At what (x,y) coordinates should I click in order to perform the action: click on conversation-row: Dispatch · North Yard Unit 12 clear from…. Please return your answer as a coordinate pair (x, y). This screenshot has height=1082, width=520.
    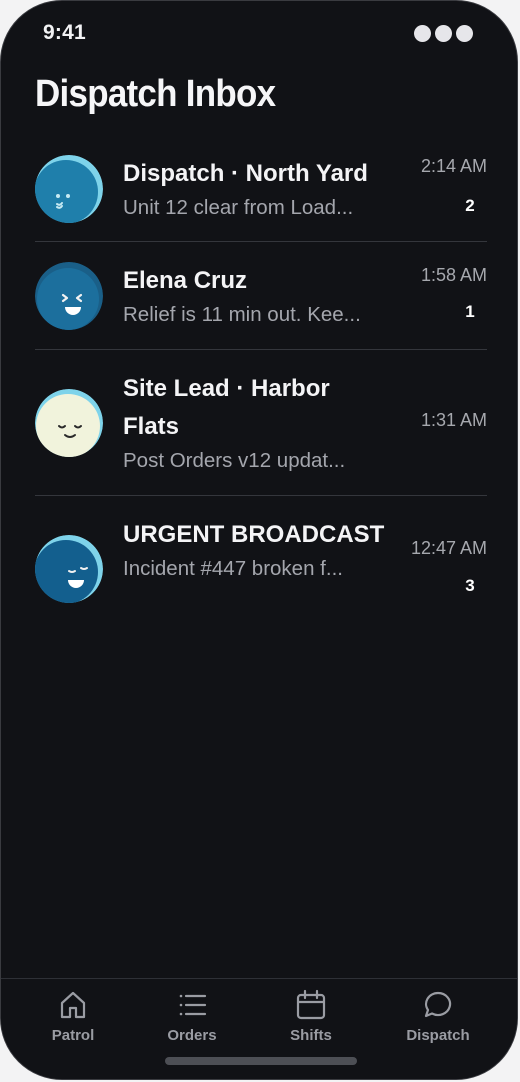
    Looking at the image, I should click on (261, 188).